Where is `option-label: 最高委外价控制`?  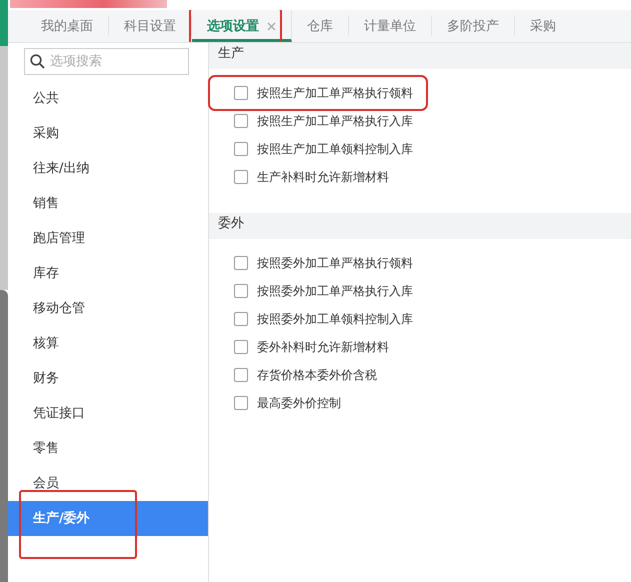 option-label: 最高委外价控制 is located at coordinates (299, 403).